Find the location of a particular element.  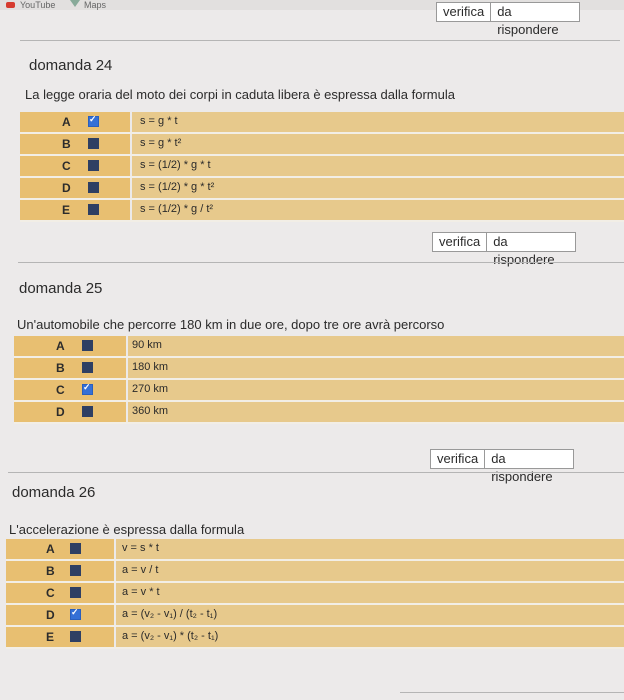

bookmark-youtube: YouTube is located at coordinates (37, 5).